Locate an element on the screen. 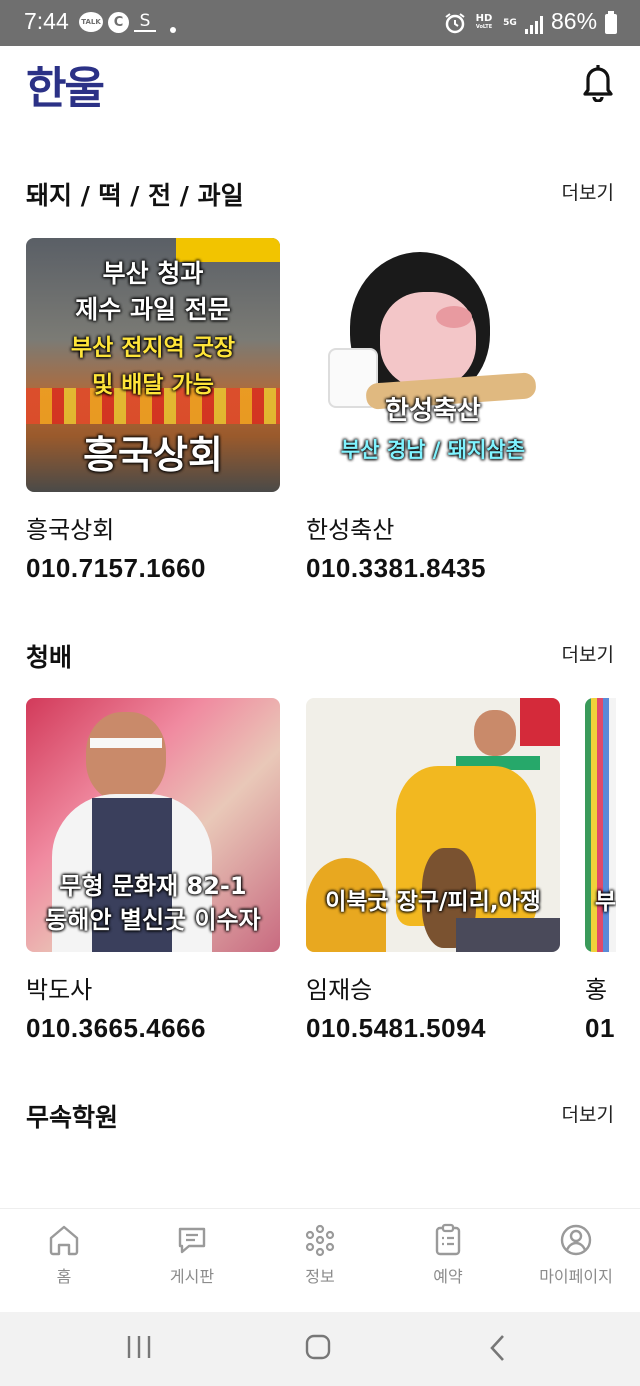 The height and width of the screenshot is (1386, 640). nav-board-label: 게시판 is located at coordinates (192, 1276).